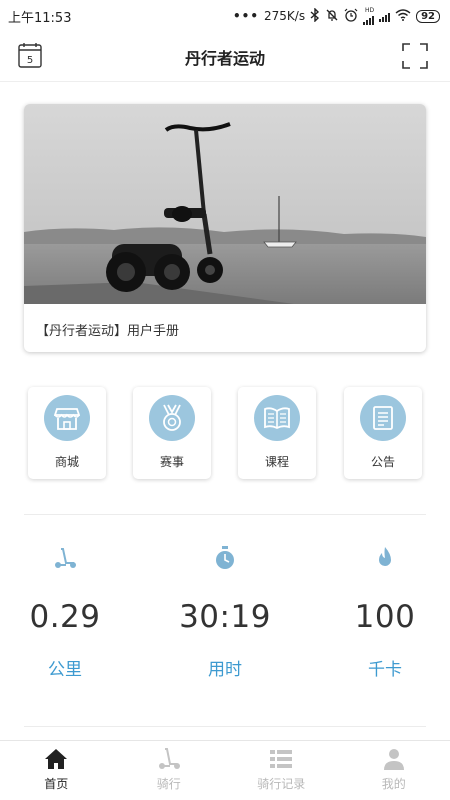 The image size is (450, 800). What do you see at coordinates (56, 784) in the screenshot?
I see `tab-home-label: 首页` at bounding box center [56, 784].